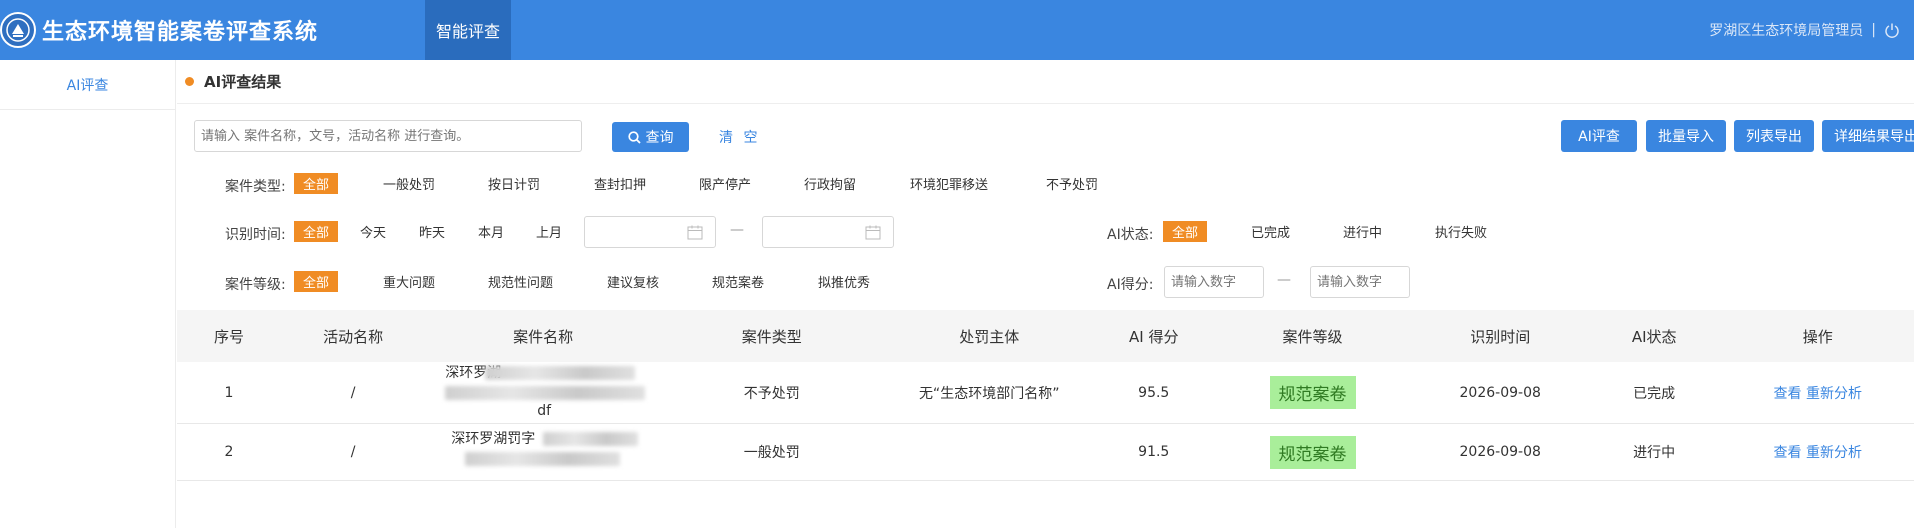  I want to click on batch-import-button: 批量导入, so click(1686, 136).